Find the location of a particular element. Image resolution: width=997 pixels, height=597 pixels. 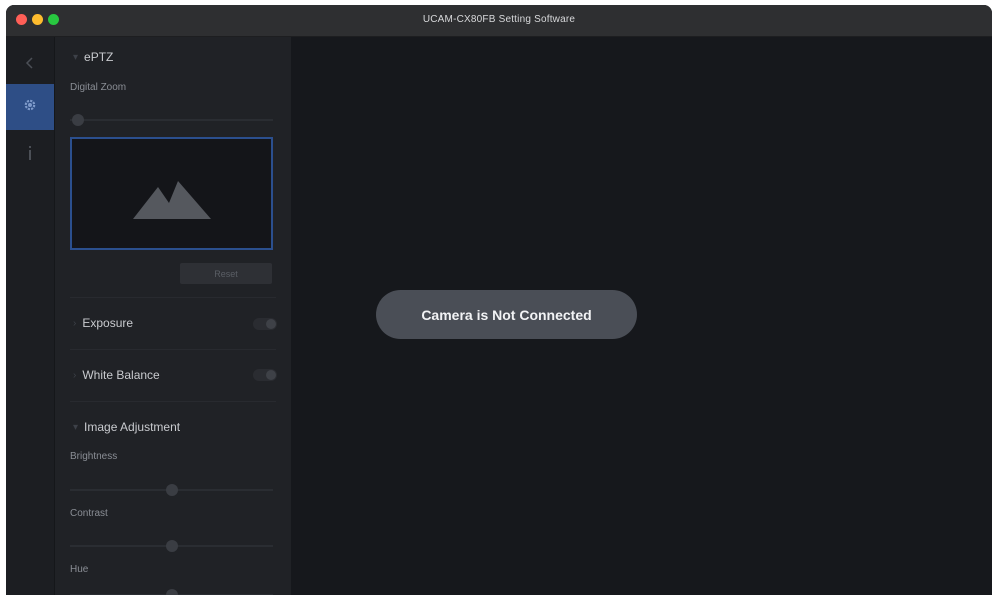

contrast-slider is located at coordinates (171, 546).